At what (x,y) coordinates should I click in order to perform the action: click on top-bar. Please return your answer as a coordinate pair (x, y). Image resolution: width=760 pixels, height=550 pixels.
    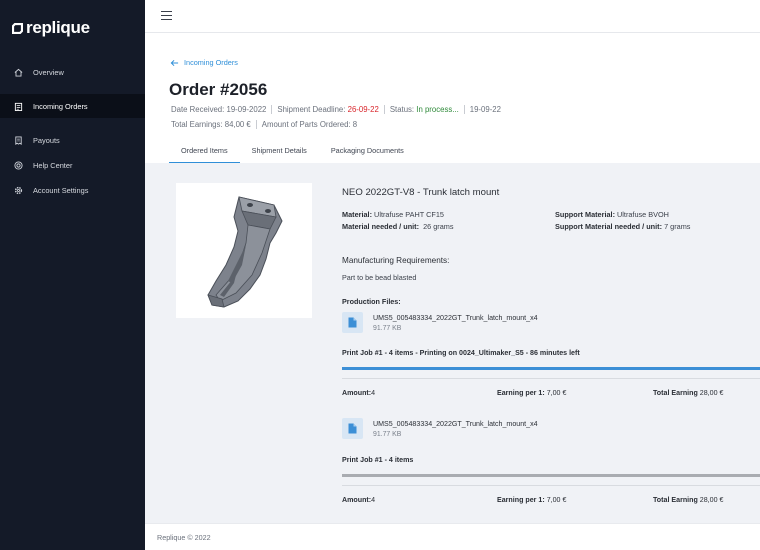
    Looking at the image, I should click on (452, 16).